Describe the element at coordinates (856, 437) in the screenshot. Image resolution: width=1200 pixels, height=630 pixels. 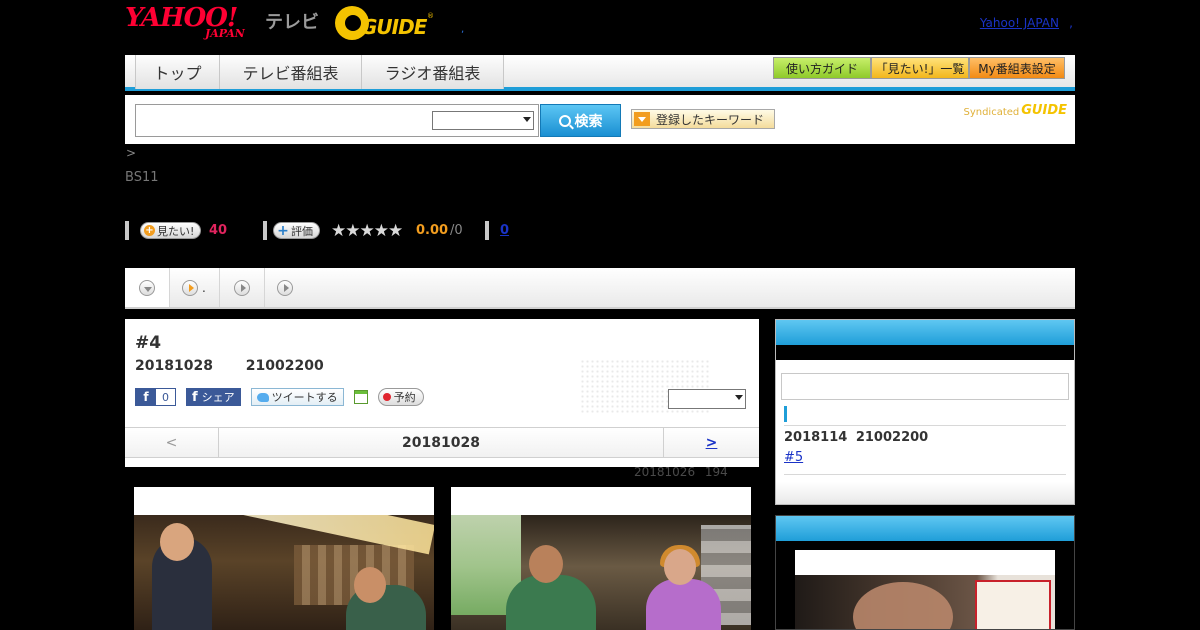
I see `next-broadcast-datetime: 2018114 21002200` at that location.